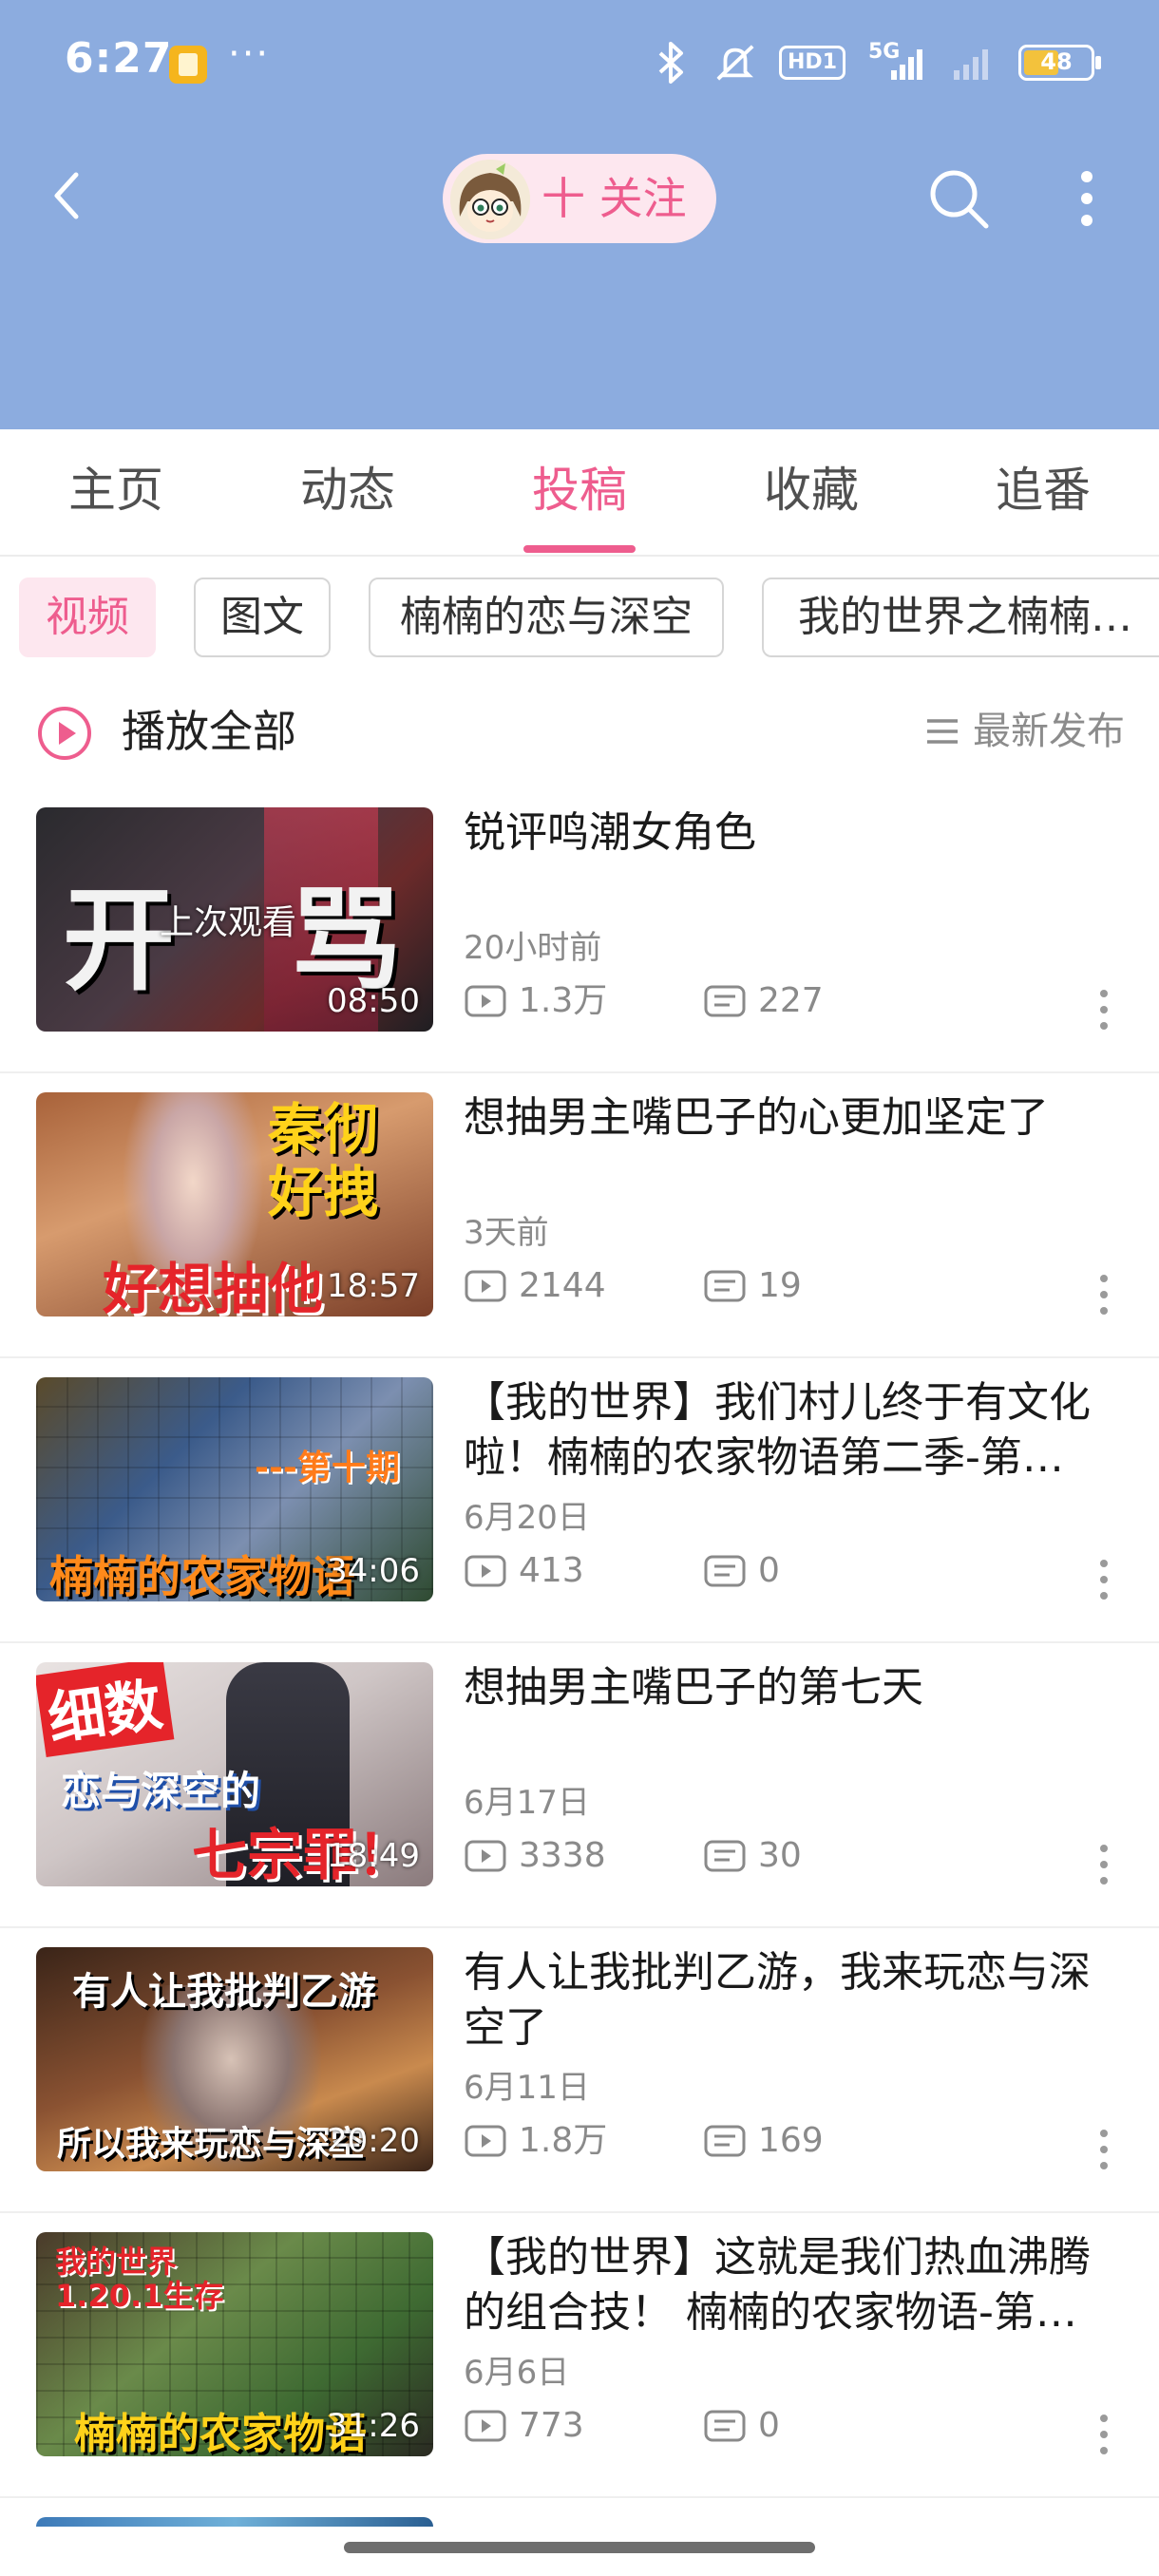 The image size is (1159, 2576). Describe the element at coordinates (224, 1992) in the screenshot. I see `thumbnail-caption: 有人让我批判乙游` at that location.